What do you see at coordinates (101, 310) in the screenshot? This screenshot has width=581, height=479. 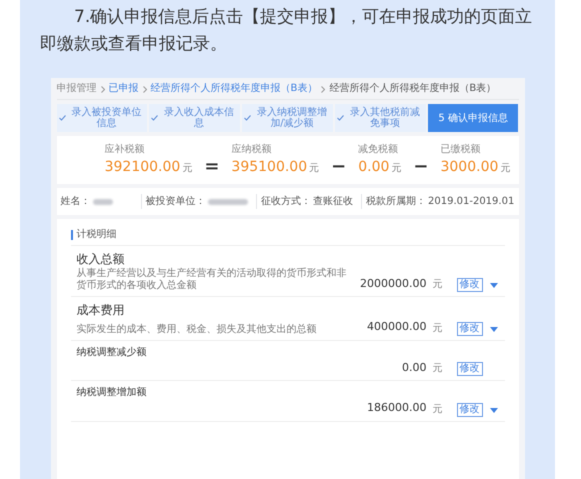 I see `item-title: 成本费用` at bounding box center [101, 310].